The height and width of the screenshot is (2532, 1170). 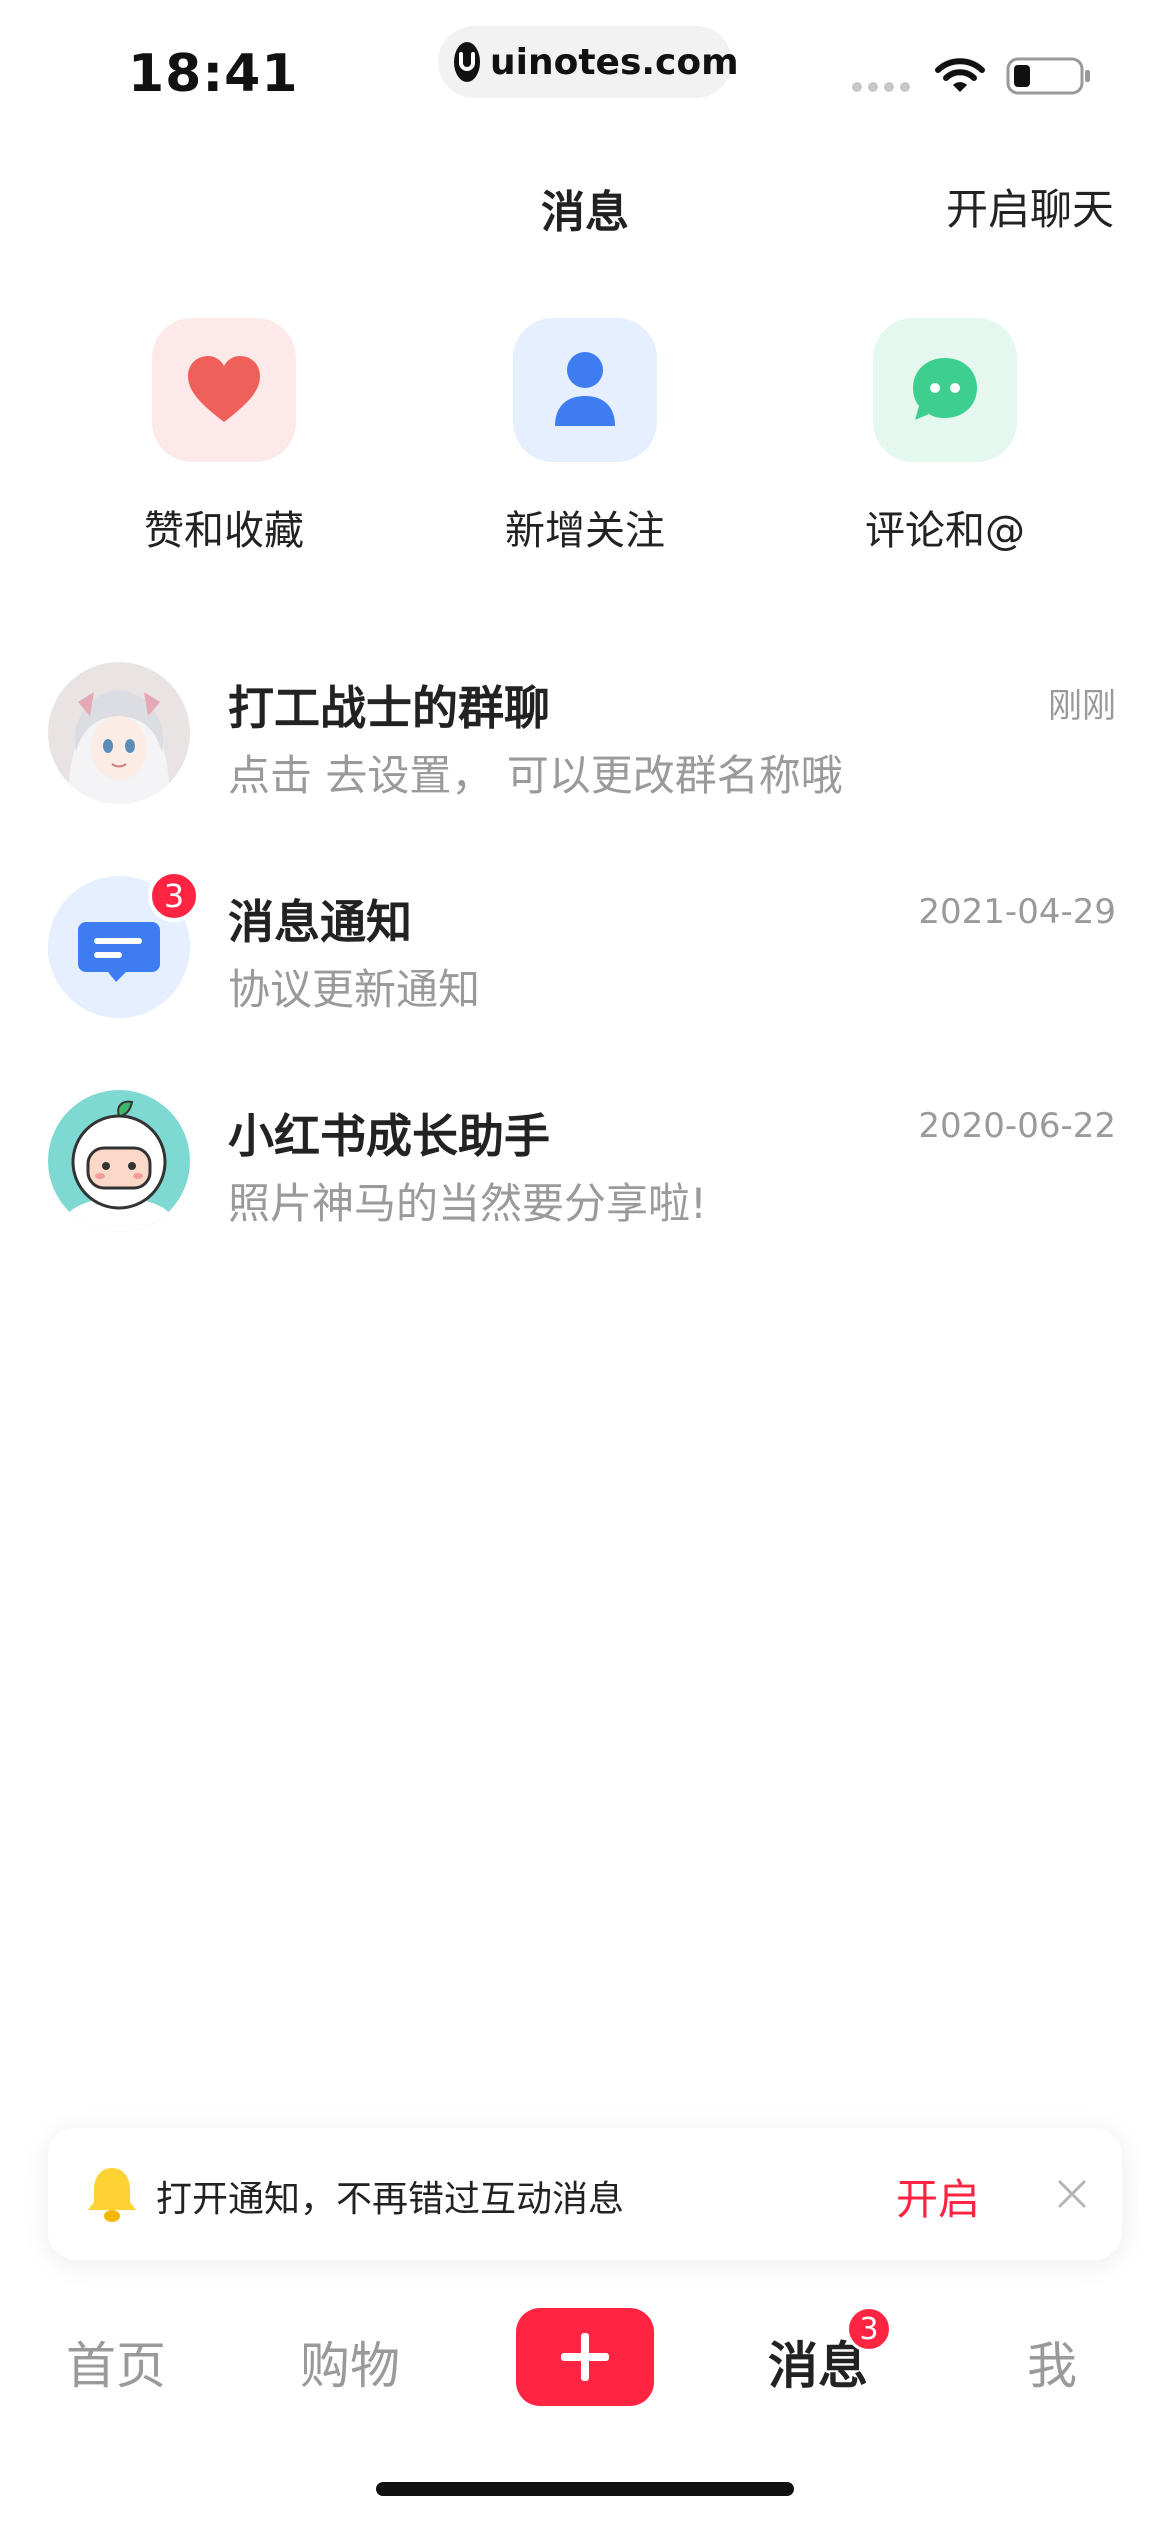 I want to click on conversation-time: 刚刚, so click(x=1082, y=706).